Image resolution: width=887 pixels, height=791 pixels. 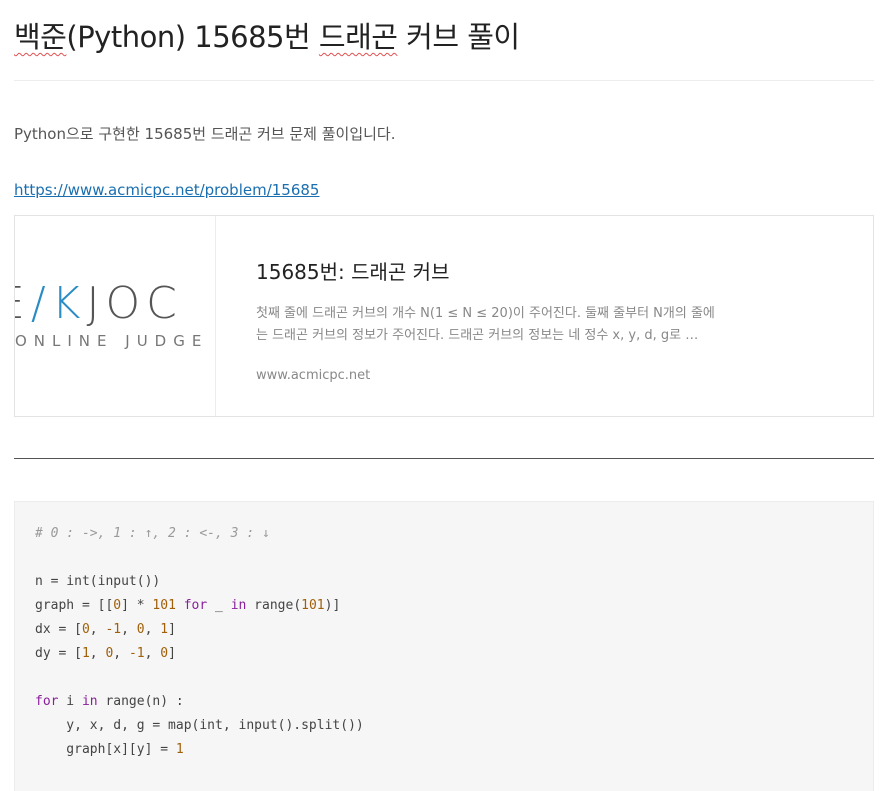 I want to click on post-title: 백준(Python) 15685번 드래곤 커브 풀이, so click(x=267, y=35).